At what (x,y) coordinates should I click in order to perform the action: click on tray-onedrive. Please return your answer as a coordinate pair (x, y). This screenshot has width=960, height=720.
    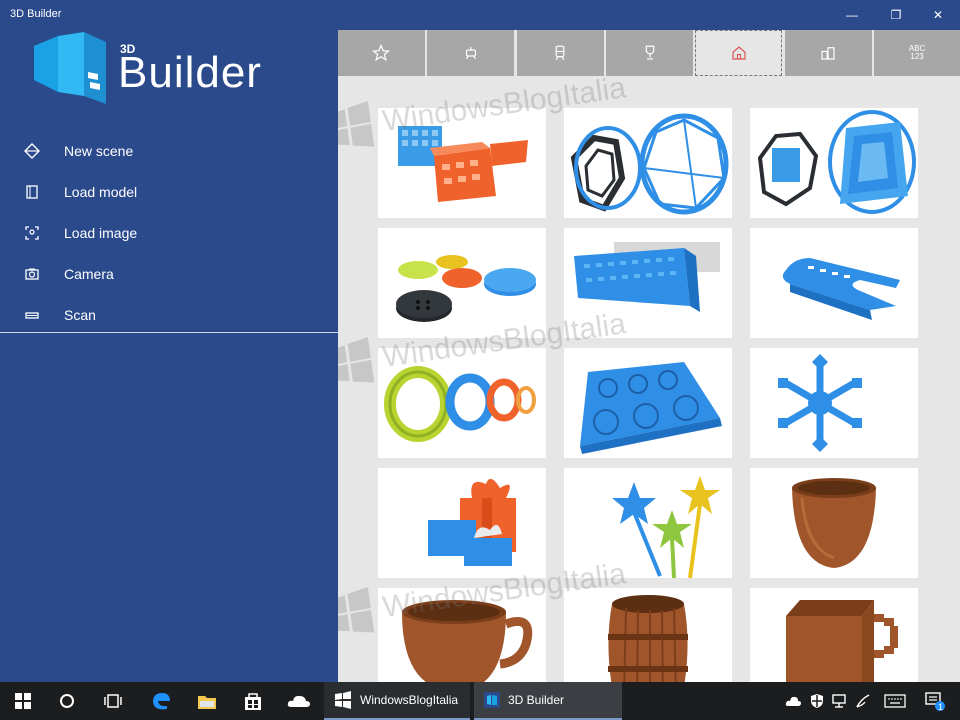
    Looking at the image, I should click on (793, 701).